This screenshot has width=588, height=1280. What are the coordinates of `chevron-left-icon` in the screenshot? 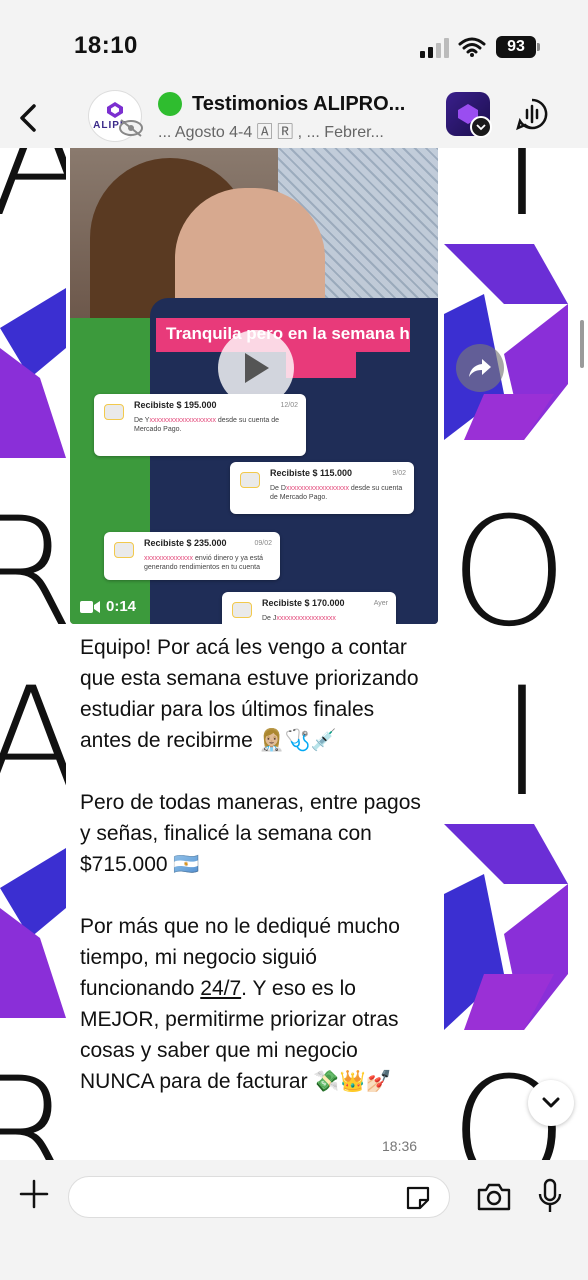 It's located at (28, 118).